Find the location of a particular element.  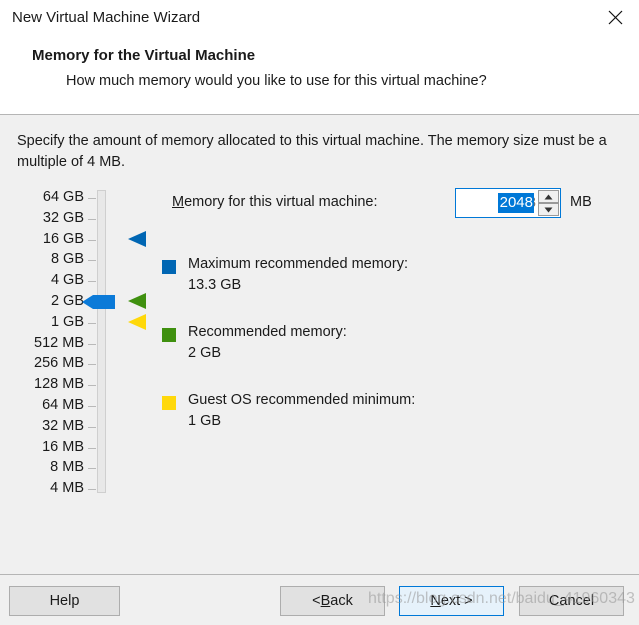

title-bar: New Virtual Machine Wizard is located at coordinates (319, 19).